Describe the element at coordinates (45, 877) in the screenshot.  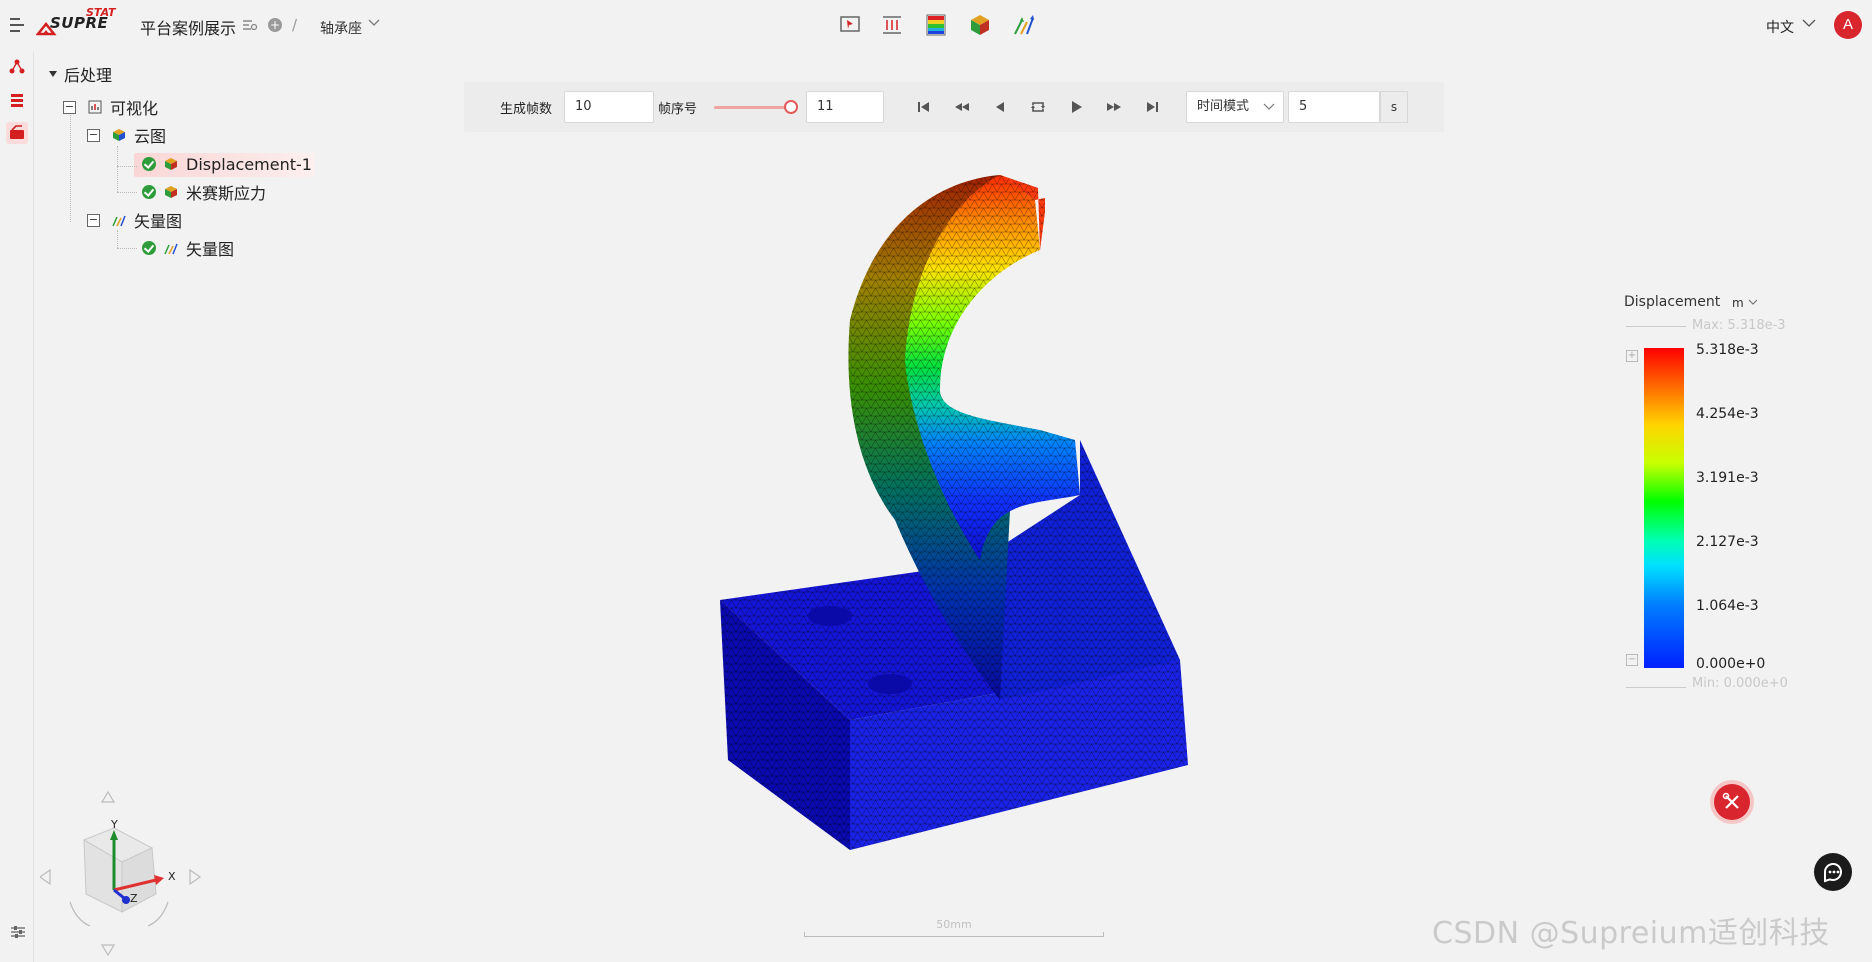
I see `rotate-left-icon` at that location.